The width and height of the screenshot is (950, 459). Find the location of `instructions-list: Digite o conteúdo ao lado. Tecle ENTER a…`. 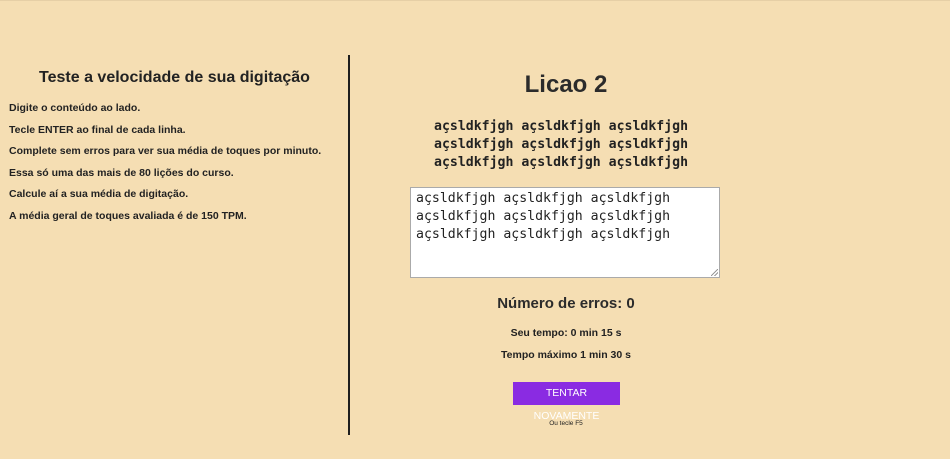

instructions-list: Digite o conteúdo ao lado. Tecle ENTER a… is located at coordinates (165, 166).